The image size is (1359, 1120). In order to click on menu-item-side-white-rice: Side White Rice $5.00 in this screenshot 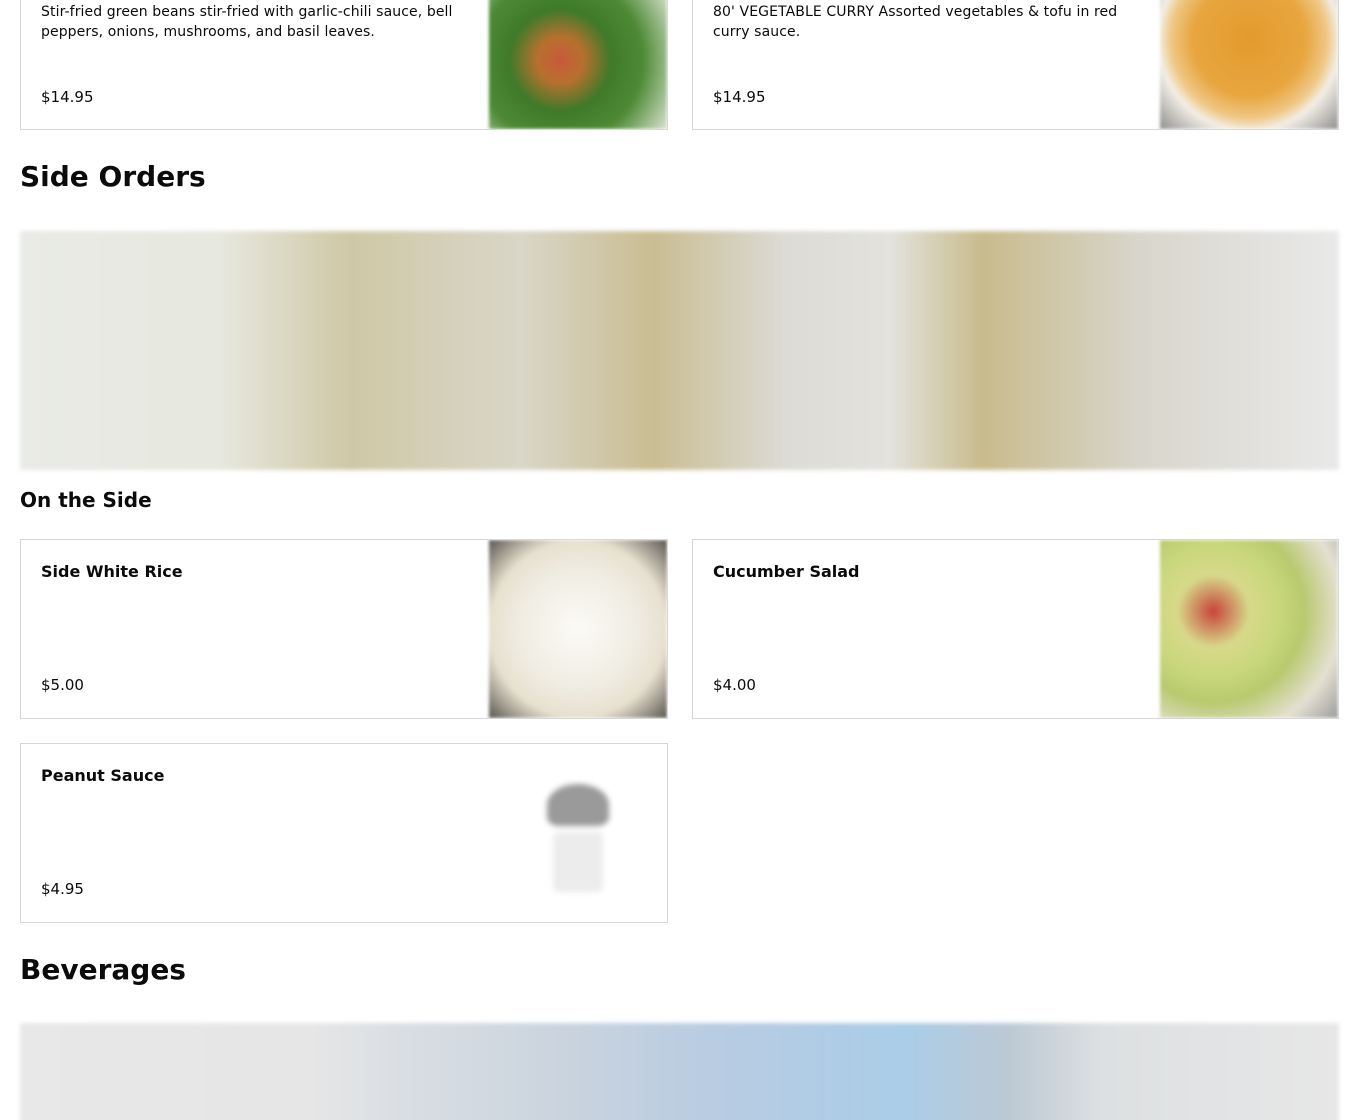, I will do `click(344, 629)`.